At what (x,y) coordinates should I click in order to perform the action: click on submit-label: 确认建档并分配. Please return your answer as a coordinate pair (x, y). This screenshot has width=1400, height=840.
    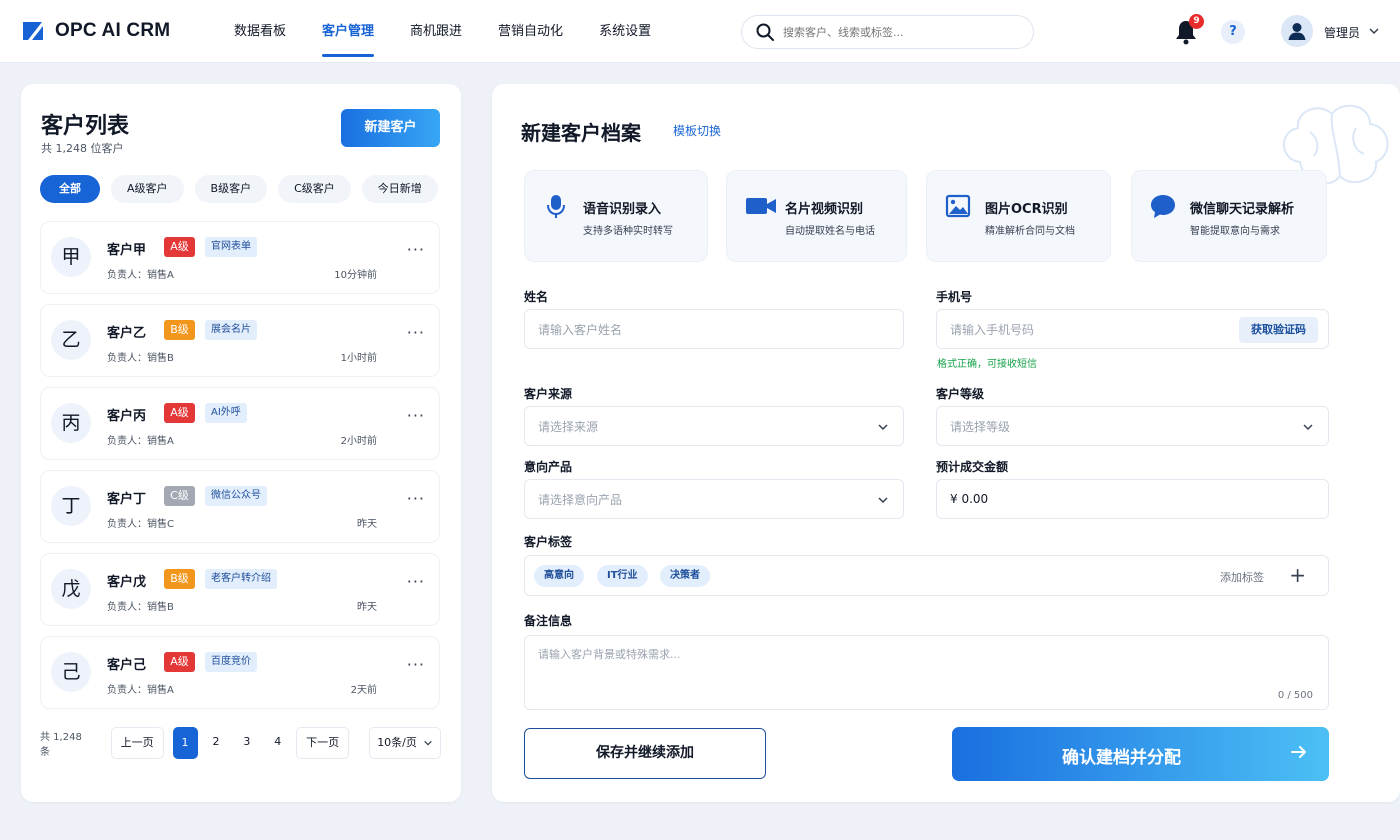
    Looking at the image, I should click on (1121, 758).